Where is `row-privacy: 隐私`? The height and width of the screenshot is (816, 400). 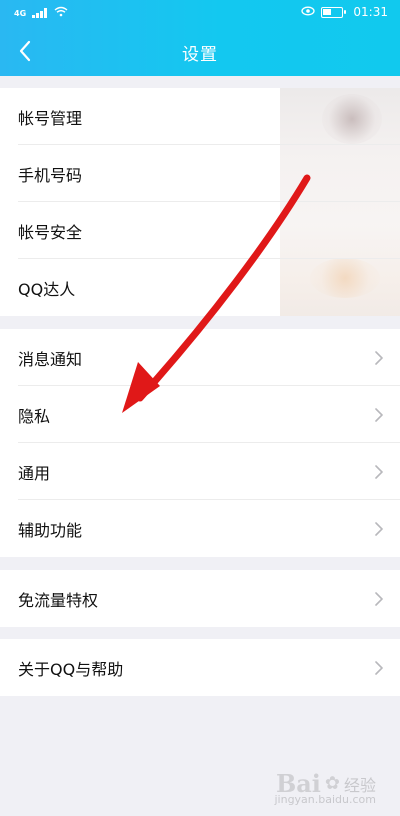 row-privacy: 隐私 is located at coordinates (200, 414).